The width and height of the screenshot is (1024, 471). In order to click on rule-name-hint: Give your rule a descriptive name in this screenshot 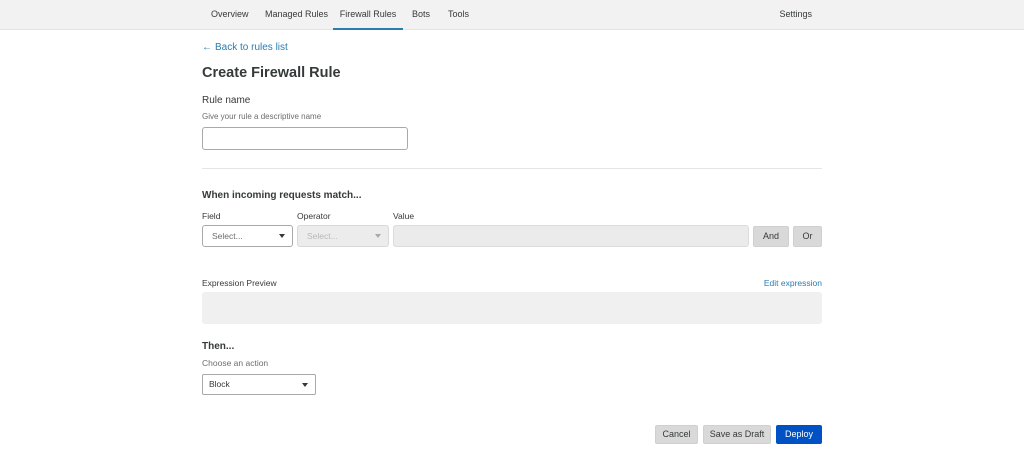, I will do `click(262, 116)`.